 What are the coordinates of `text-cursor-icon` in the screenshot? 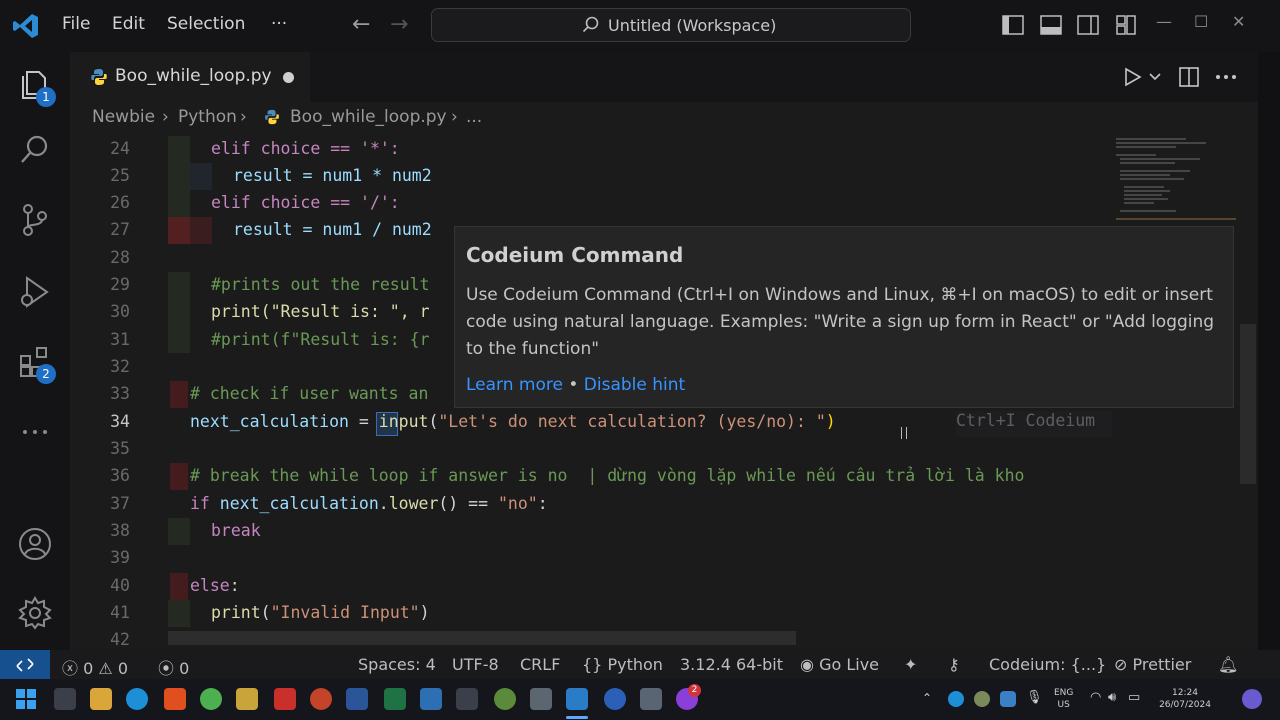 It's located at (904, 433).